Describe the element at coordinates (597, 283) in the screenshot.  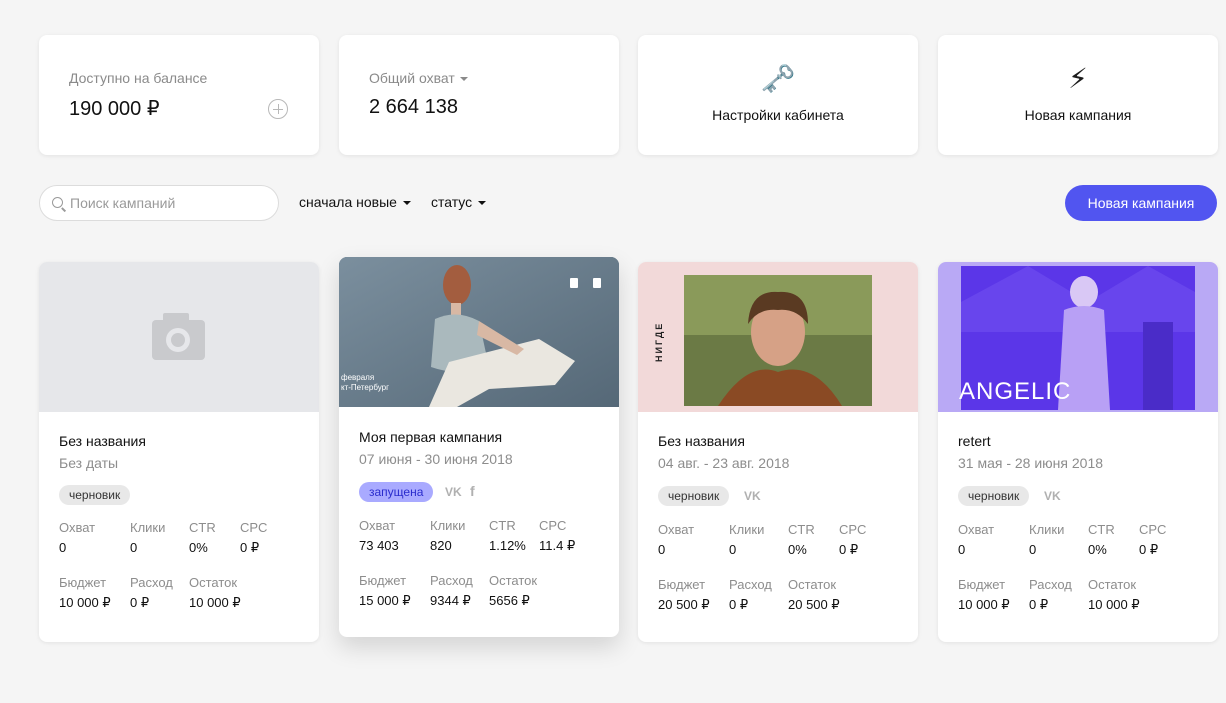
I see `delete-icon` at that location.